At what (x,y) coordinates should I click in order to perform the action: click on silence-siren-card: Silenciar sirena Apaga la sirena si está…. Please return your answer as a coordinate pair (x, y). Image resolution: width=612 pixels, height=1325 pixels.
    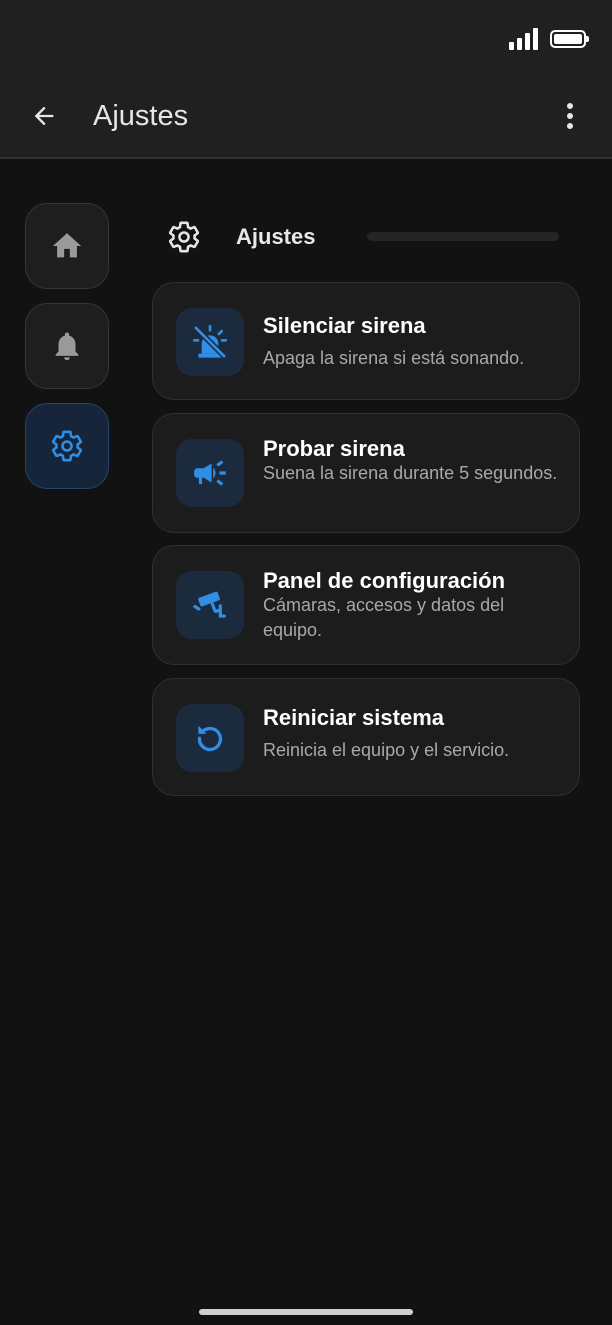
    Looking at the image, I should click on (366, 341).